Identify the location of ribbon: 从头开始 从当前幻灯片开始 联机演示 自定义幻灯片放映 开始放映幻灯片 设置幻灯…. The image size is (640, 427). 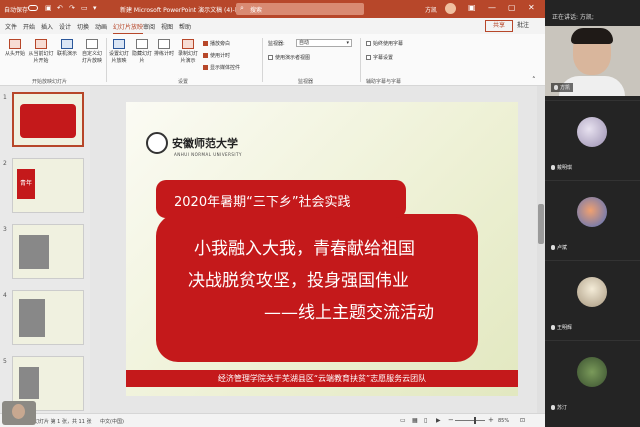
(272, 60).